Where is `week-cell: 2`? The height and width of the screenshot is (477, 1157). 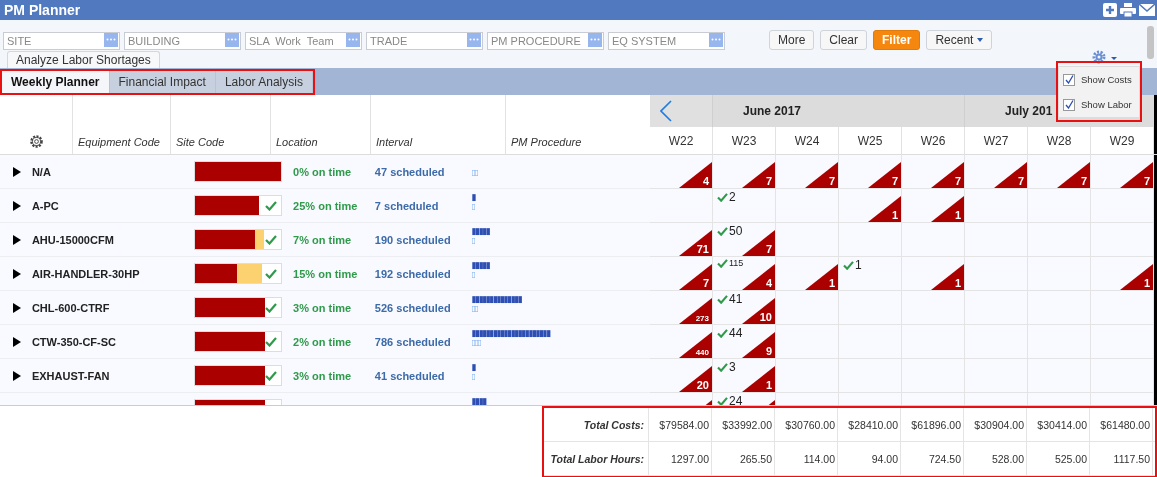
week-cell: 2 is located at coordinates (744, 206).